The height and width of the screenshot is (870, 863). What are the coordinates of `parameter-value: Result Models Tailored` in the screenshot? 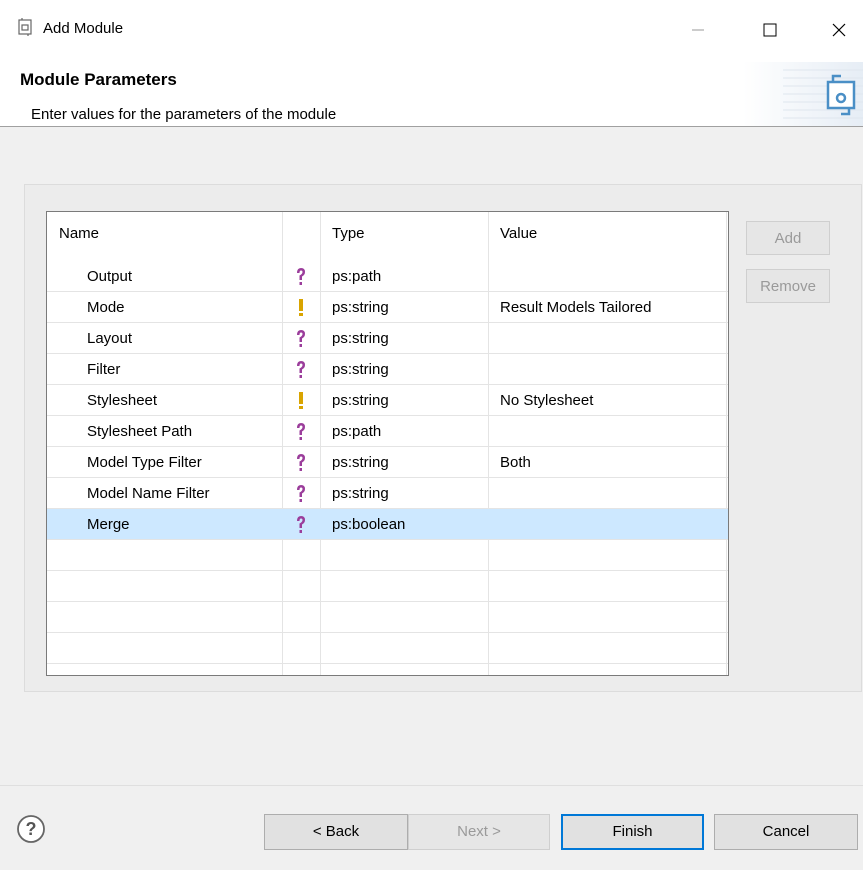 It's located at (613, 307).